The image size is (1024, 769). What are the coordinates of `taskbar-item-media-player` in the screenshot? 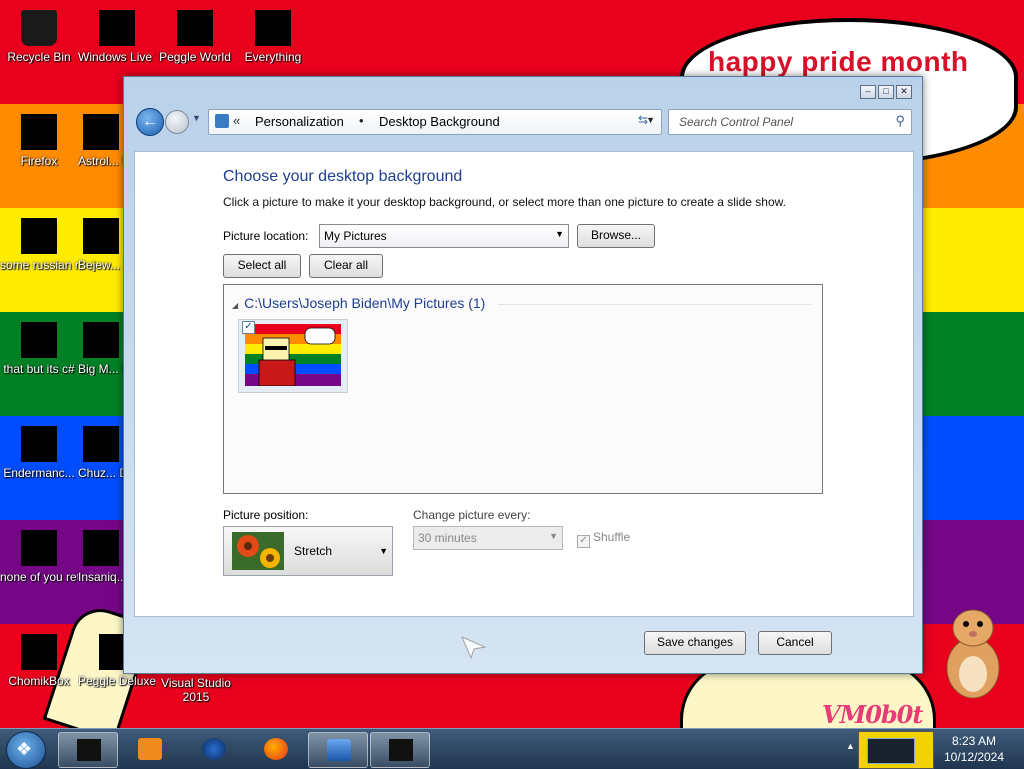 It's located at (149, 749).